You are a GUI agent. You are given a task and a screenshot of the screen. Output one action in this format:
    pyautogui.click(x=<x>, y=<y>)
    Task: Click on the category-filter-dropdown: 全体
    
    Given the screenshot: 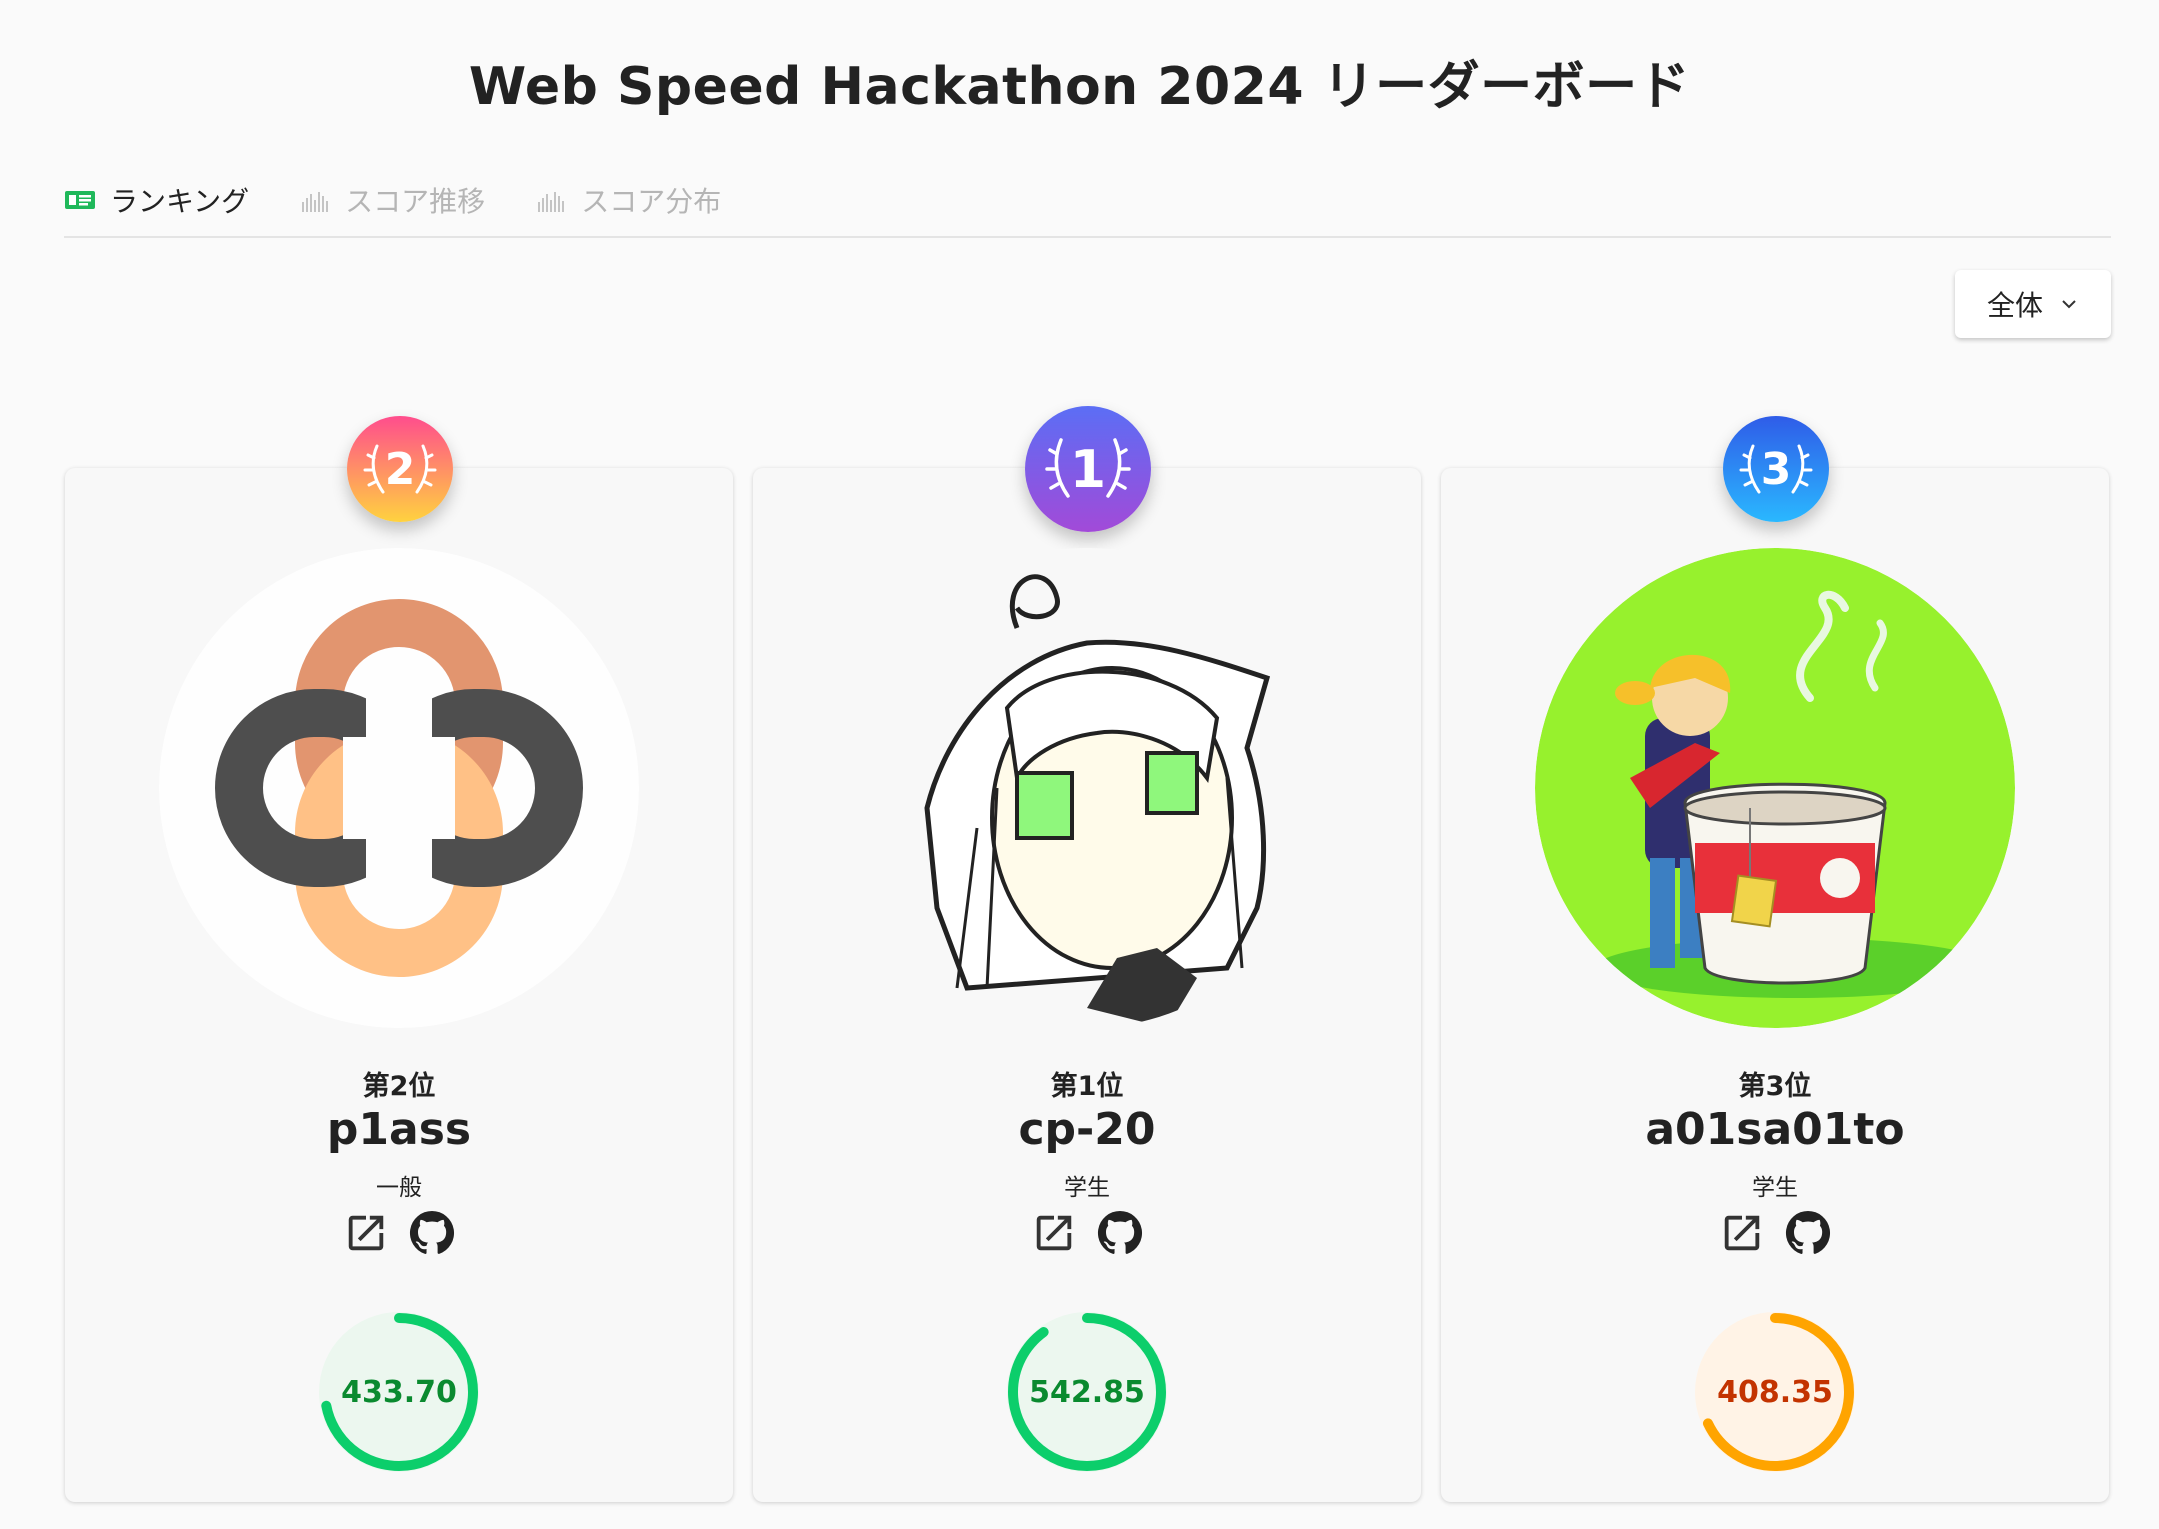 What is the action you would take?
    pyautogui.click(x=2033, y=304)
    